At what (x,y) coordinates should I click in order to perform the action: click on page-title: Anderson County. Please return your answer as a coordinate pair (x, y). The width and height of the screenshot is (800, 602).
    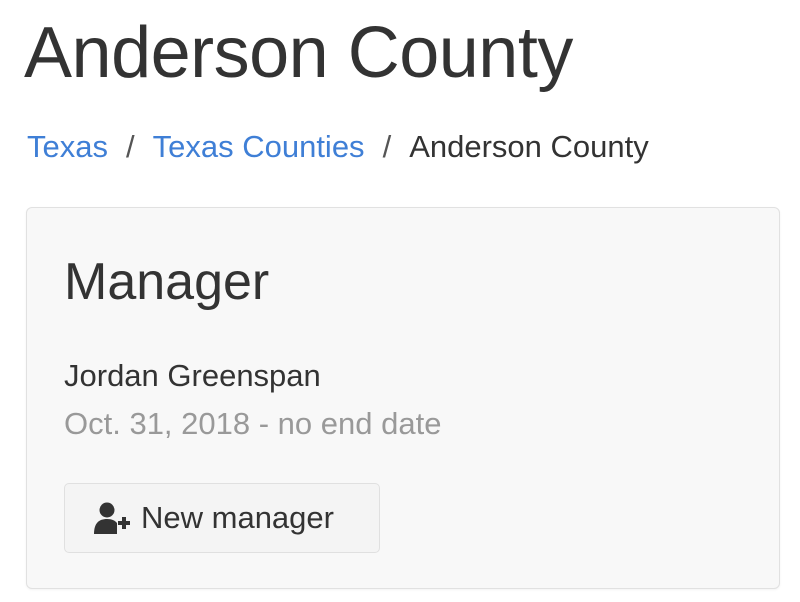
    Looking at the image, I should click on (298, 53).